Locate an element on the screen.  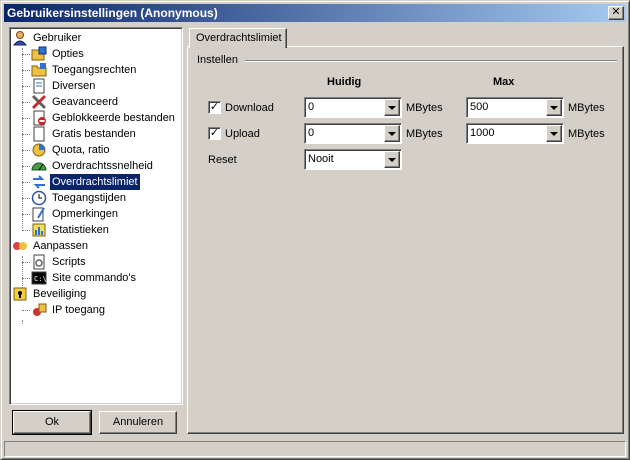
tree-item: Toegangsrechten is located at coordinates (84, 70).